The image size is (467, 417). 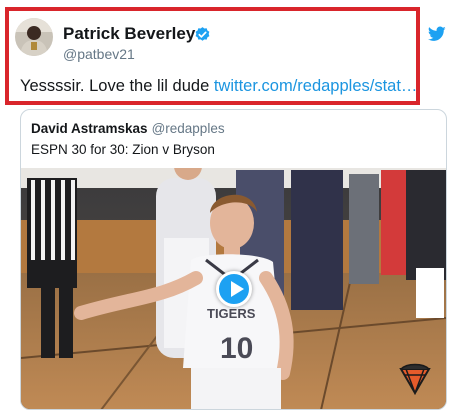 I want to click on svg-text: TIGERS, so click(x=231, y=313).